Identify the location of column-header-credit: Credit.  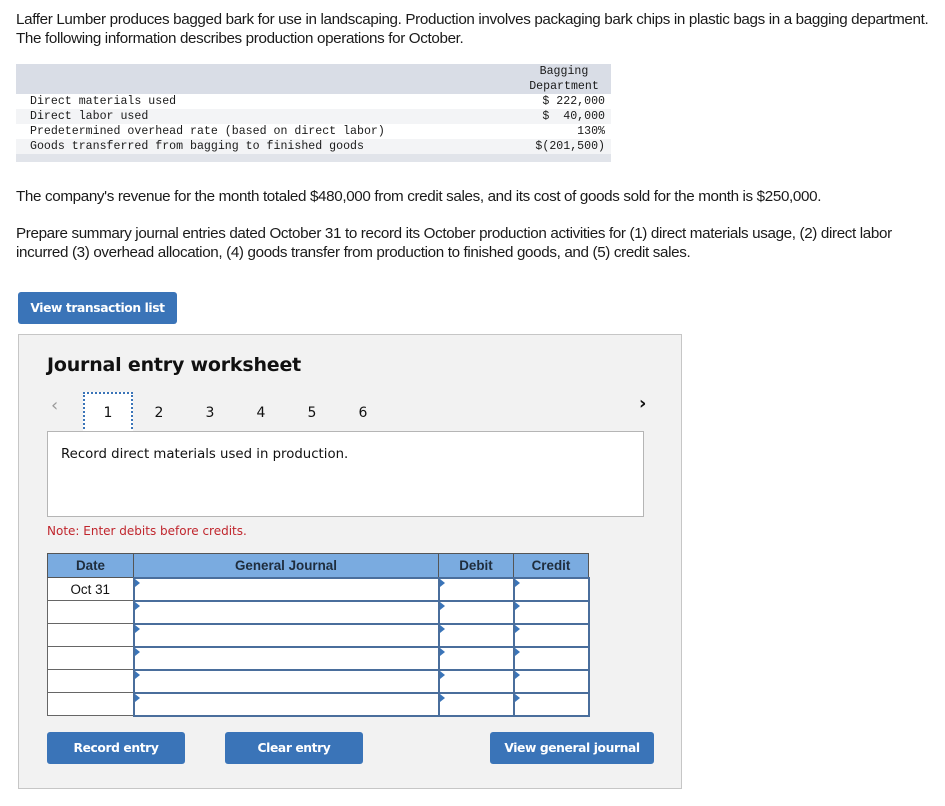
(551, 565).